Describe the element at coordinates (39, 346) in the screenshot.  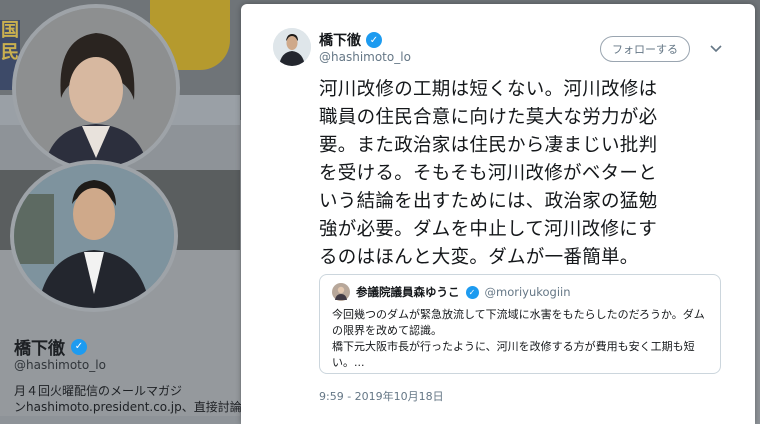
I see `profile-name-text: 橋下徹` at that location.